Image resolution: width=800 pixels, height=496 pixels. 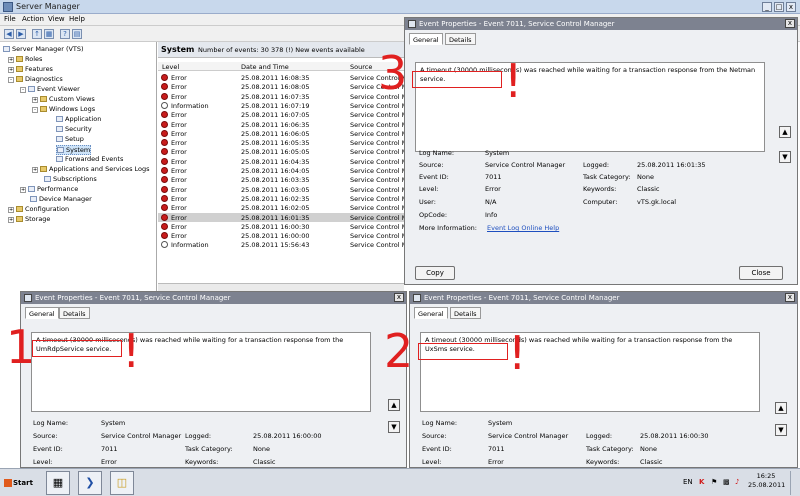 What do you see at coordinates (43, 49) in the screenshot?
I see `tree-item-server-manager: Server Manager (VTS)` at bounding box center [43, 49].